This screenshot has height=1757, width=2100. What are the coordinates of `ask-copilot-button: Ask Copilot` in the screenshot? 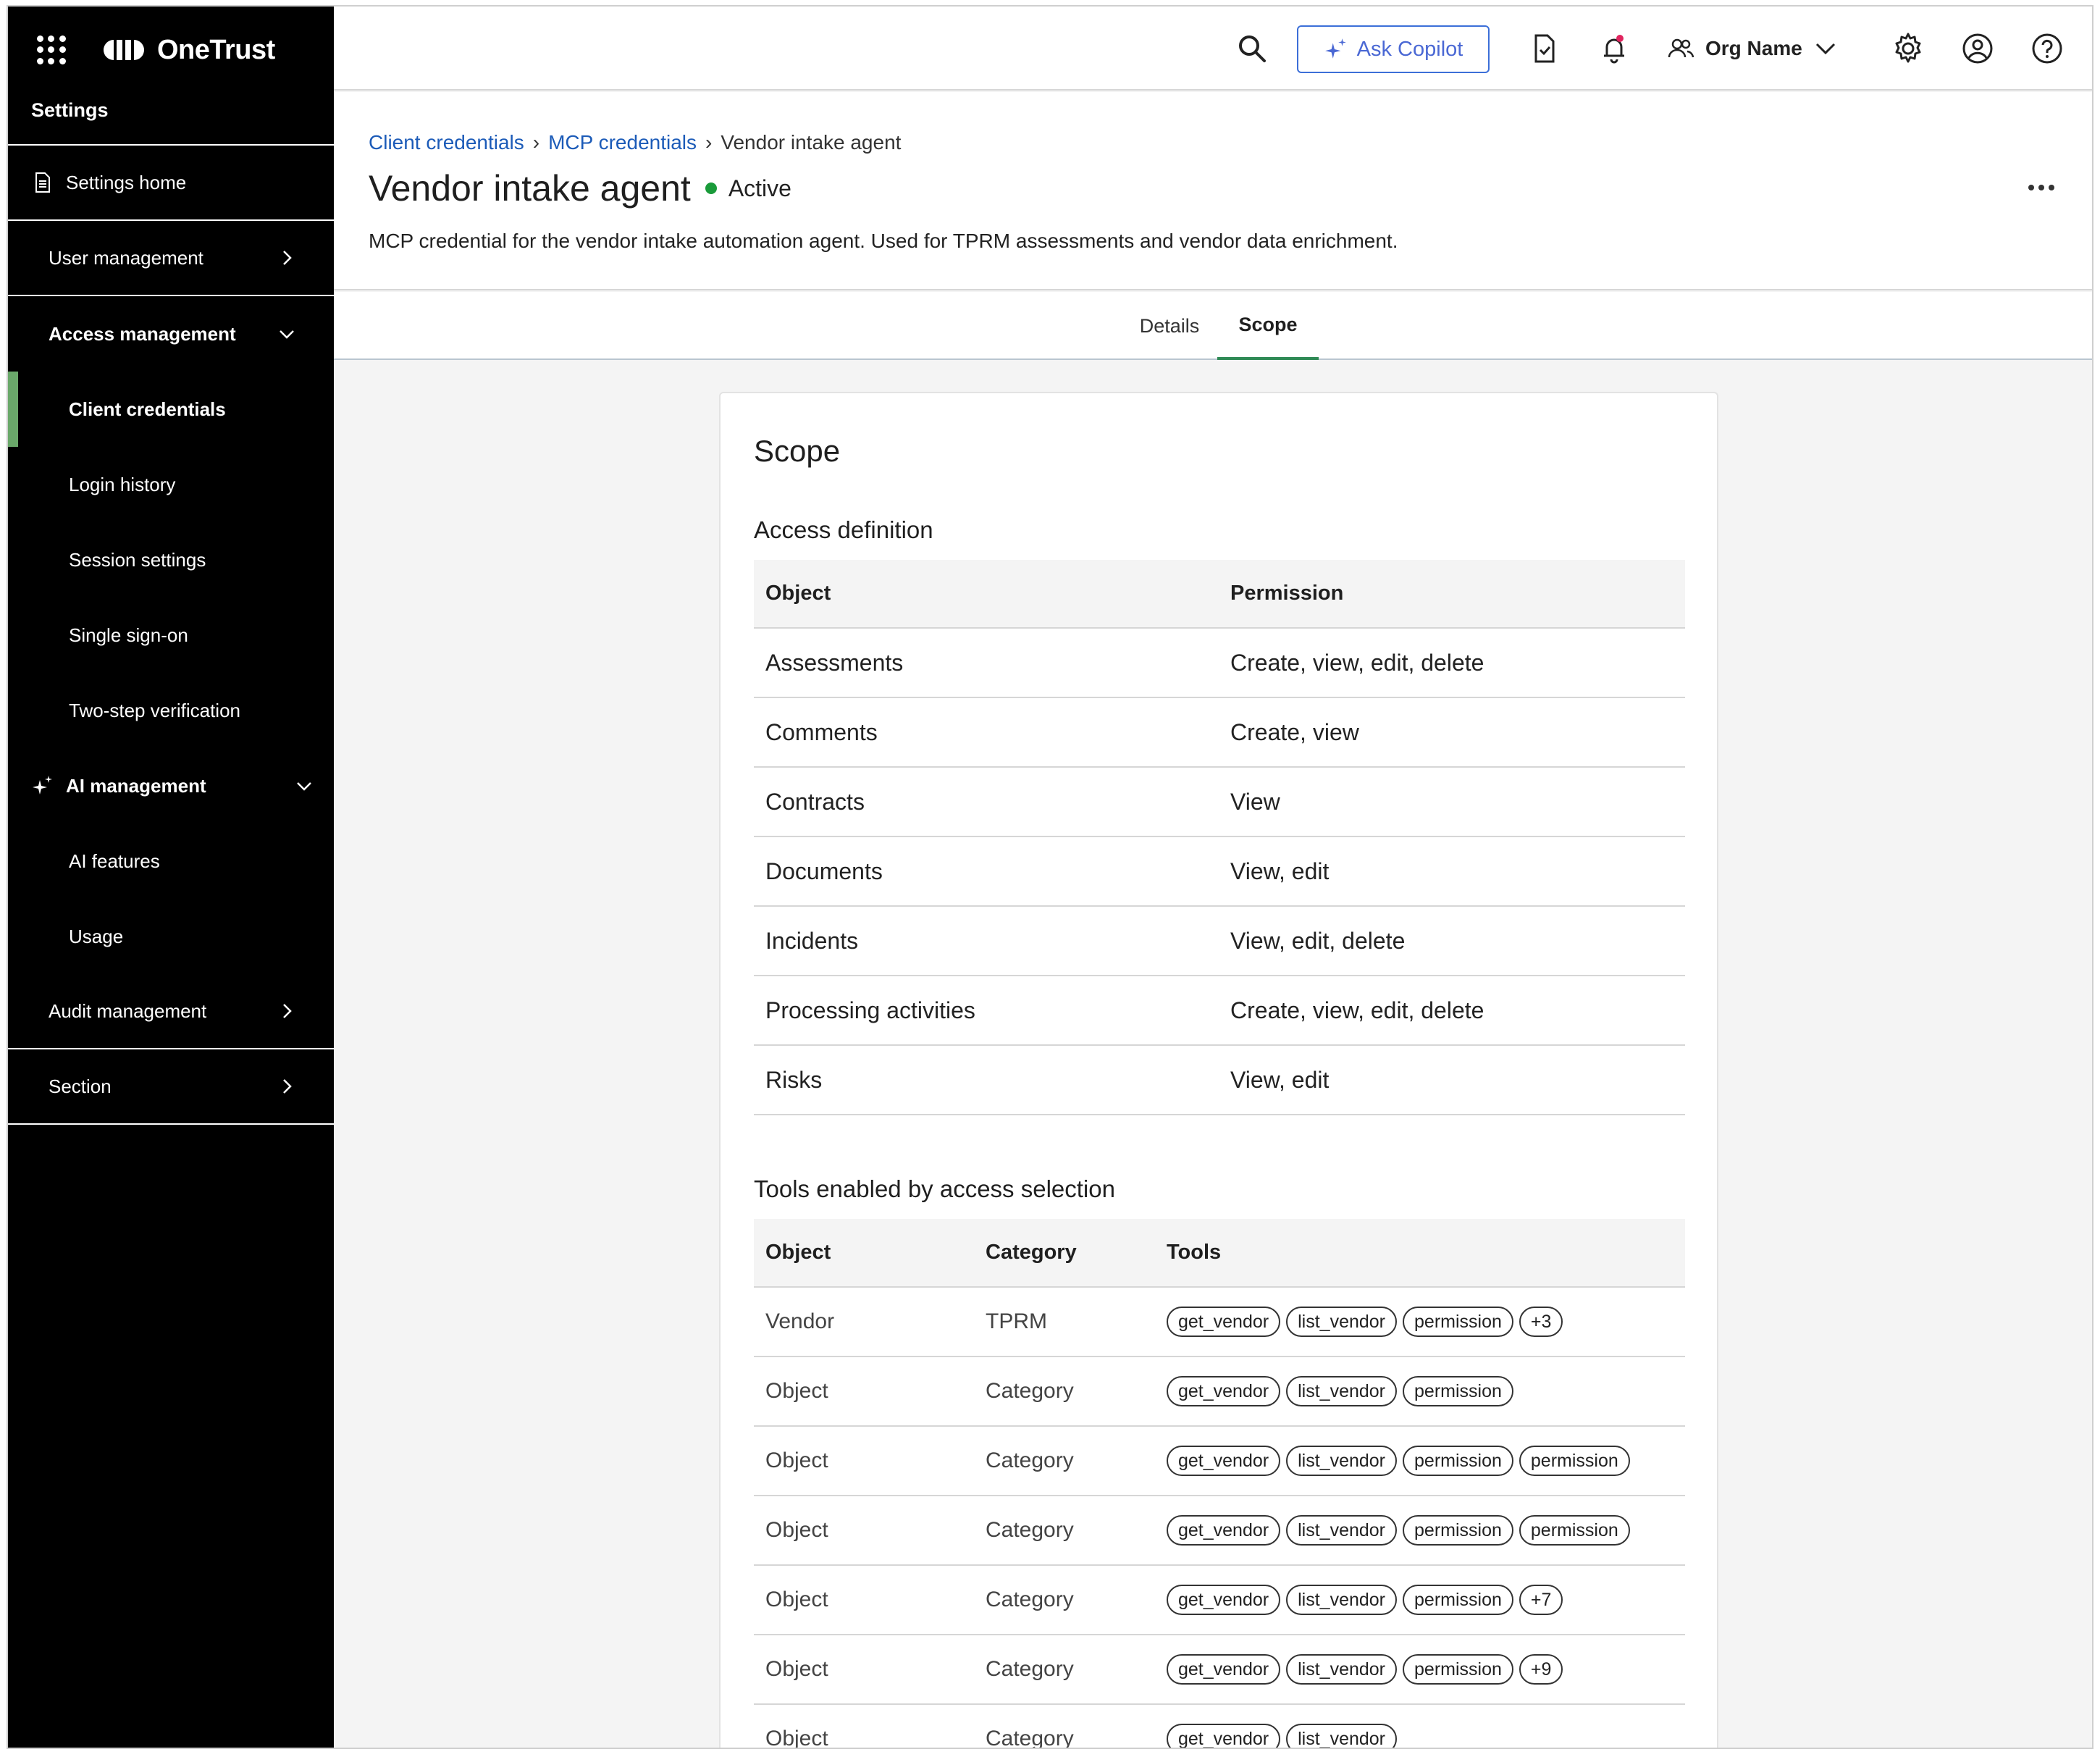 It's located at (1393, 49).